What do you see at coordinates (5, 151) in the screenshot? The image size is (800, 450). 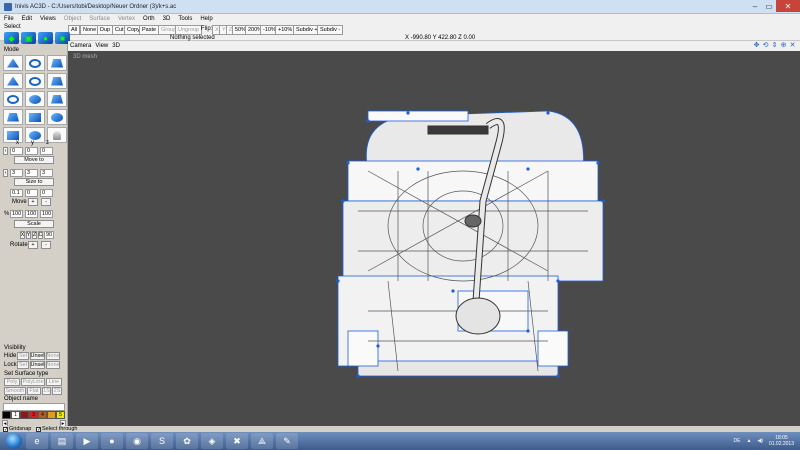 I see `move-arrow-button: ‹` at bounding box center [5, 151].